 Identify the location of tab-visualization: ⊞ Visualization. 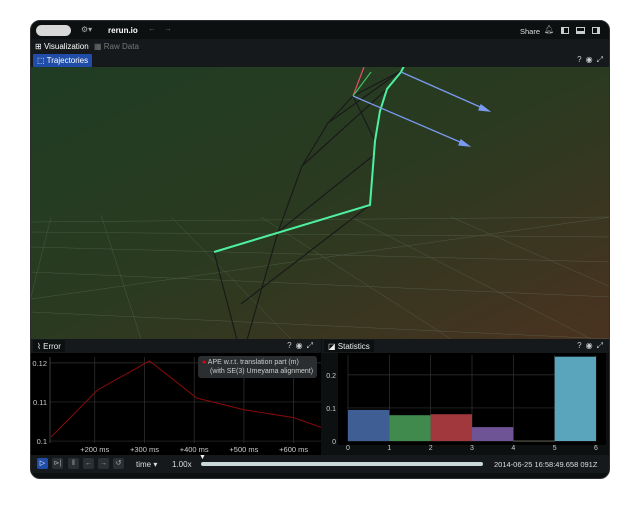
(62, 46).